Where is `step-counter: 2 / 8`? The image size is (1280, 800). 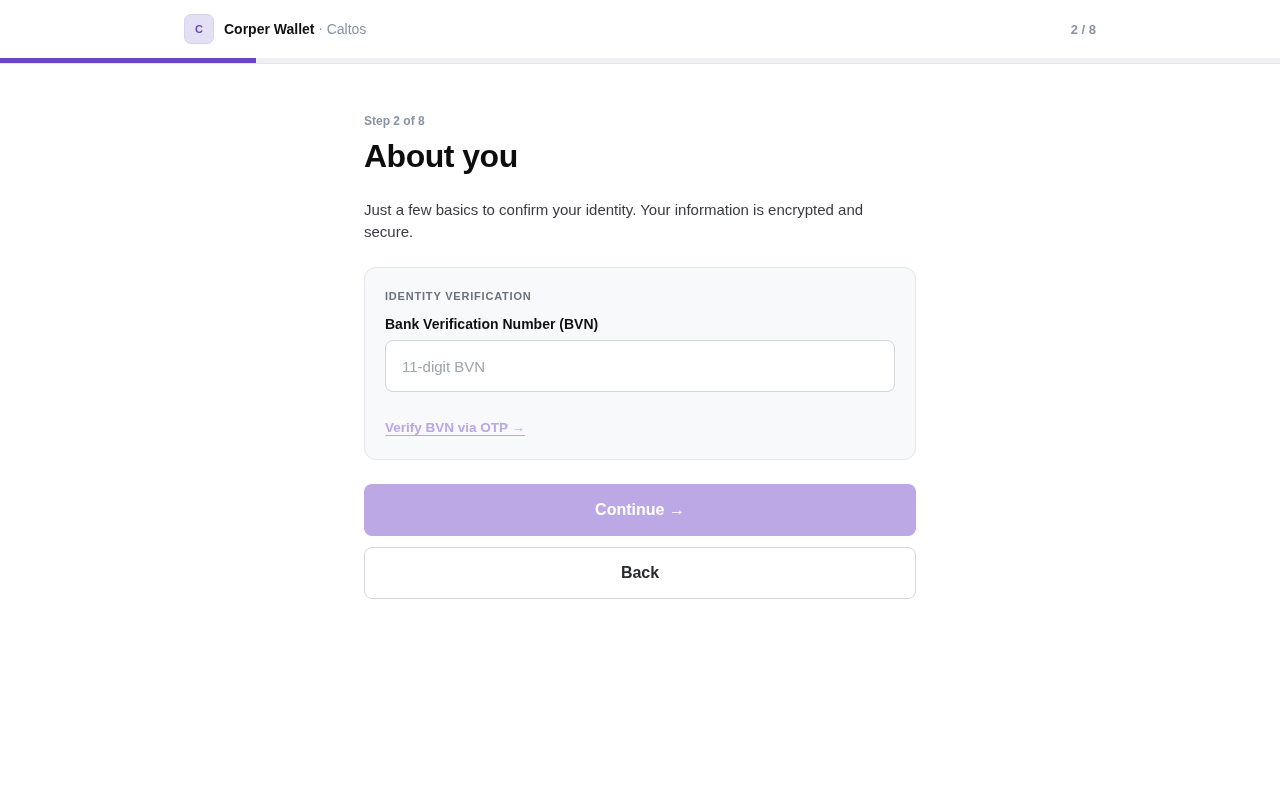
step-counter: 2 / 8 is located at coordinates (1083, 29).